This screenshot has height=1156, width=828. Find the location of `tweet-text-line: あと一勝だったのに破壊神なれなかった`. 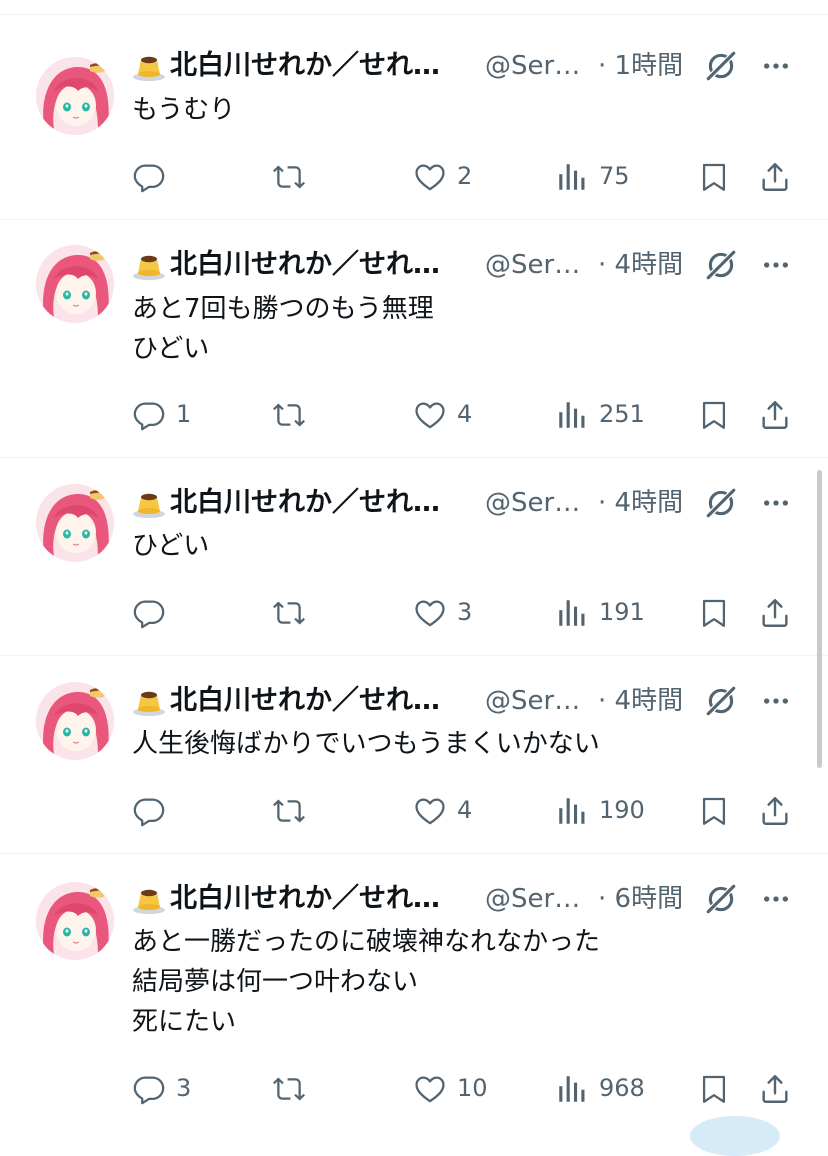

tweet-text-line: あと一勝だったのに破壊神なれなかった is located at coordinates (366, 942).